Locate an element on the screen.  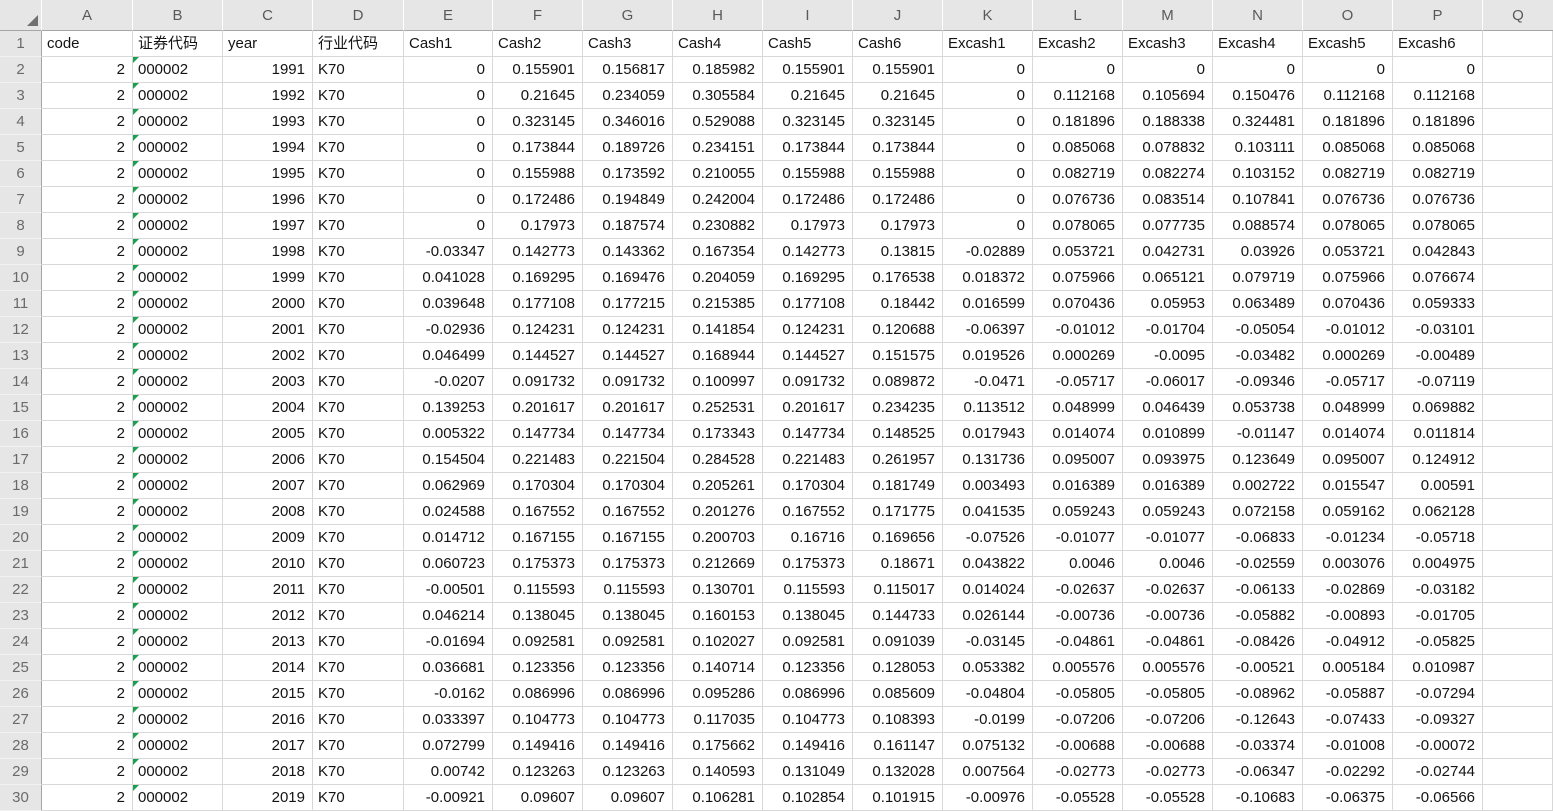
cell-K4: 0 is located at coordinates (988, 122).